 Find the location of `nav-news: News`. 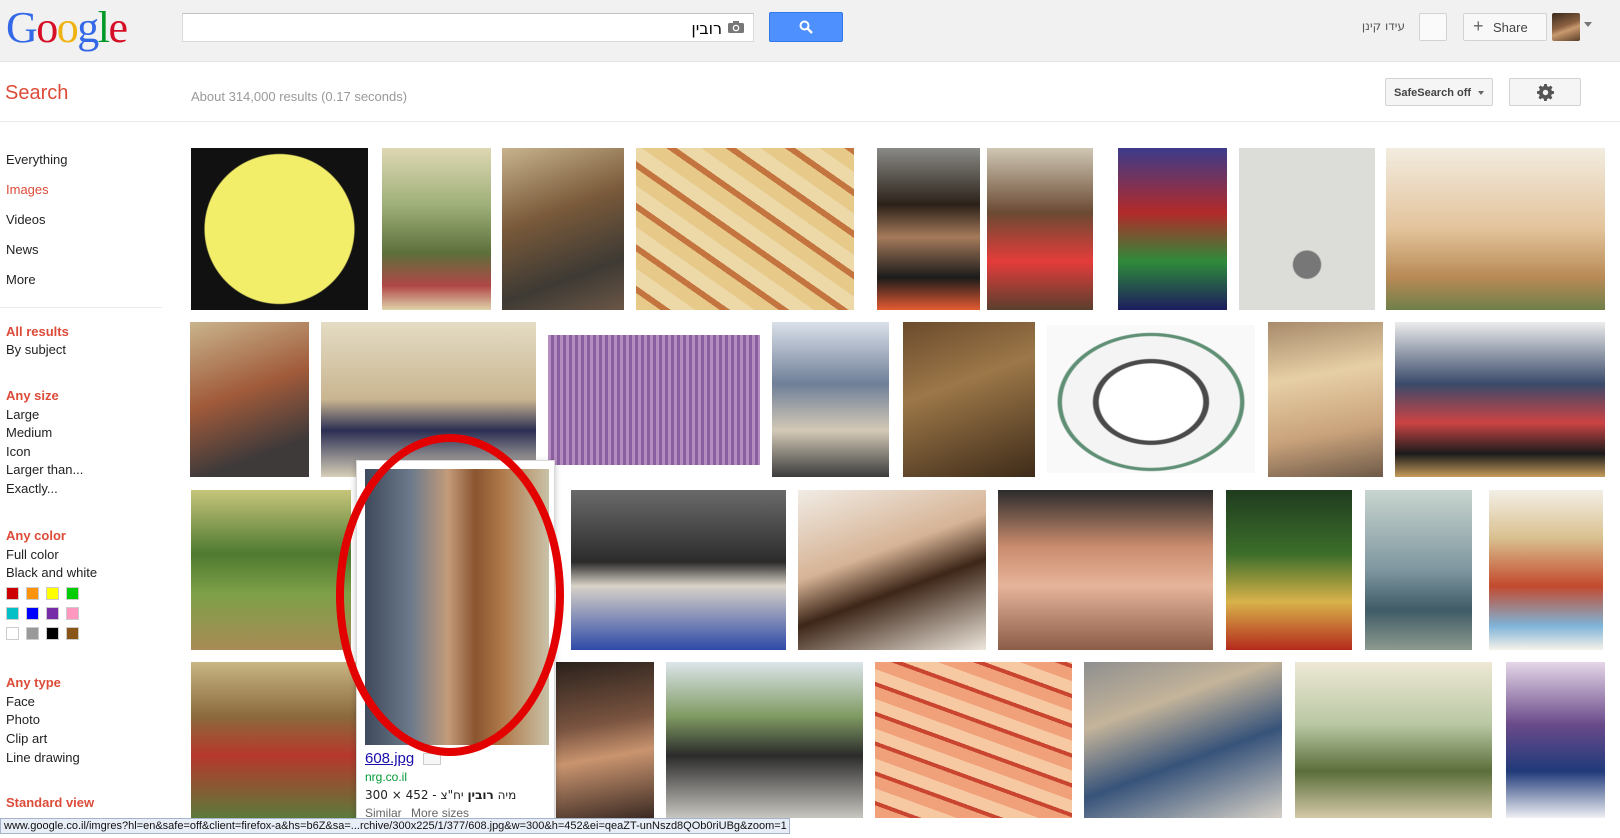

nav-news: News is located at coordinates (22, 249).